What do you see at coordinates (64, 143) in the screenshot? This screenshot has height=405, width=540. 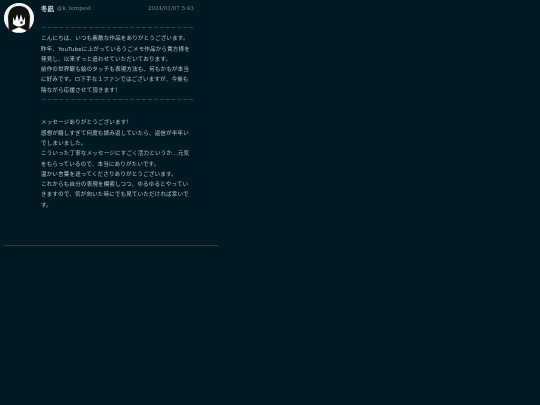 I see `reply-line: でしまいました。` at bounding box center [64, 143].